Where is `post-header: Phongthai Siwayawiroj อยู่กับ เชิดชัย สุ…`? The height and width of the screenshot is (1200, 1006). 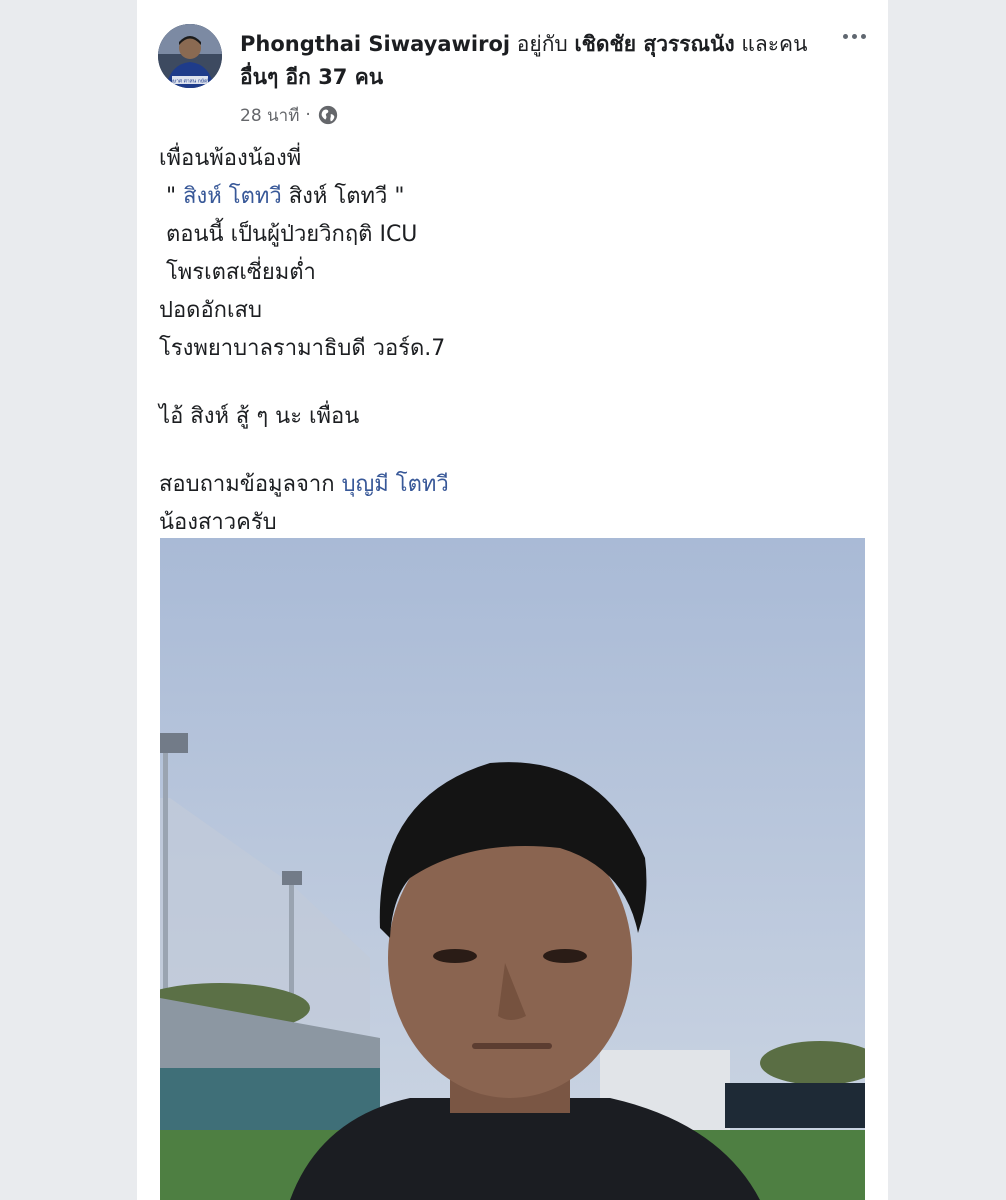
post-header: Phongthai Siwayawiroj อยู่กับ เชิดชัย สุ… is located at coordinates (540, 61).